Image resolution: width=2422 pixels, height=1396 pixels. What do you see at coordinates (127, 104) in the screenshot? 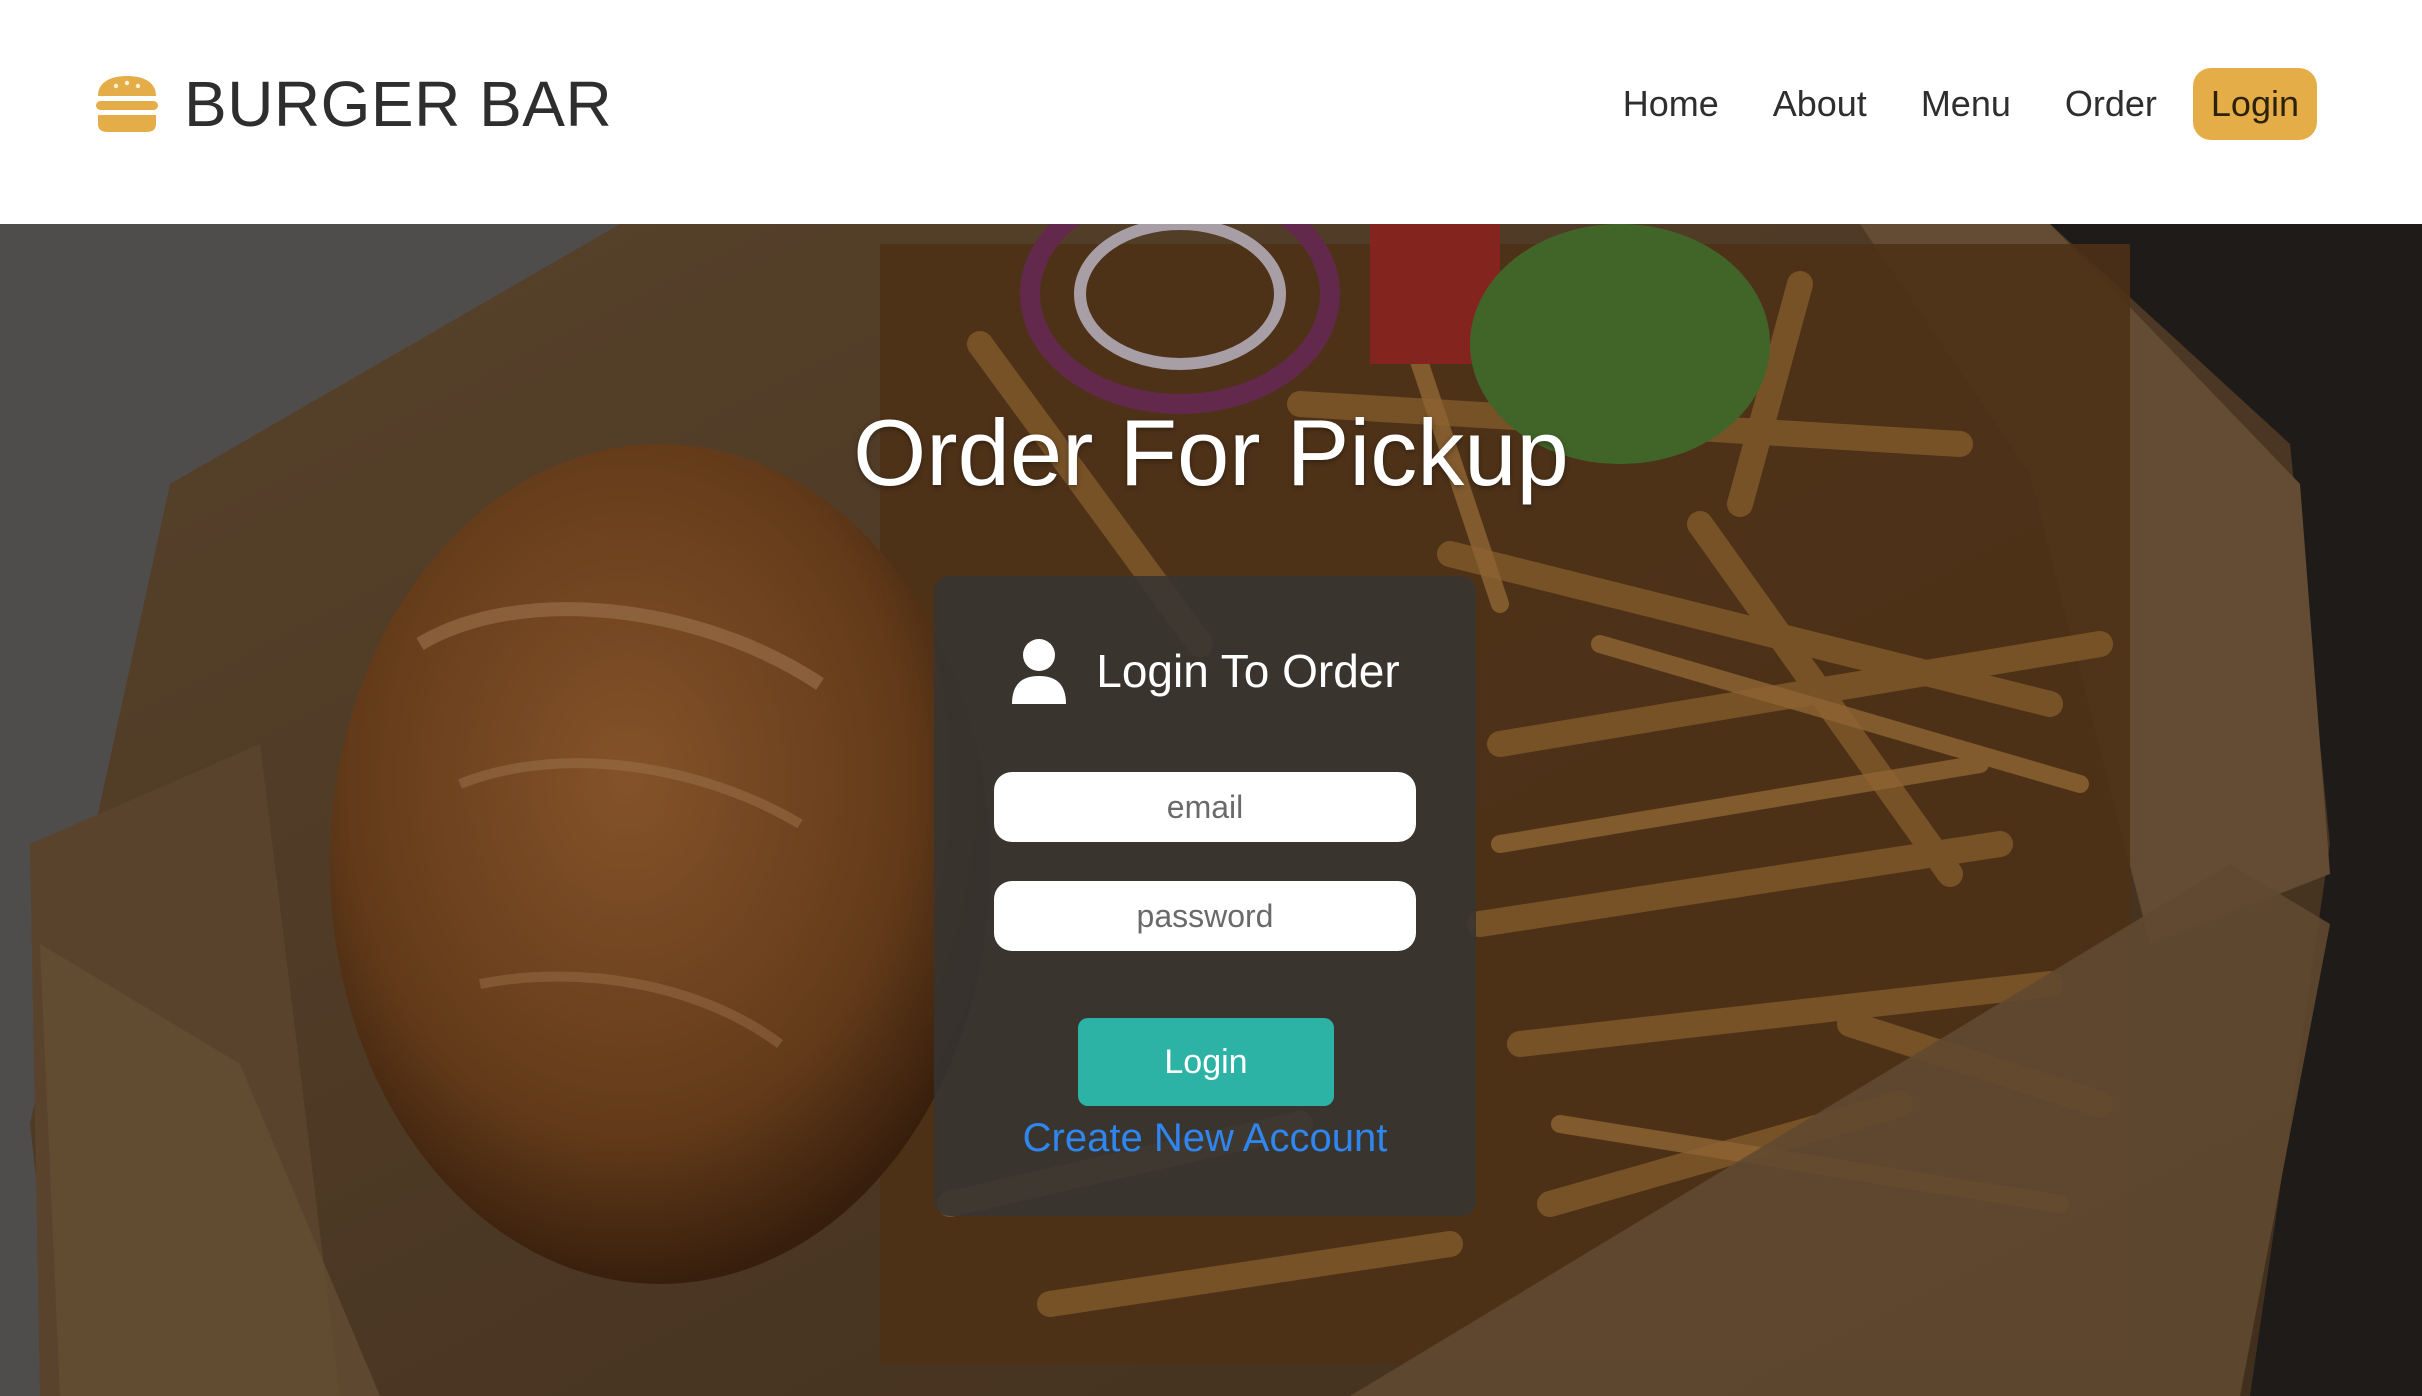
I see `burger-icon` at bounding box center [127, 104].